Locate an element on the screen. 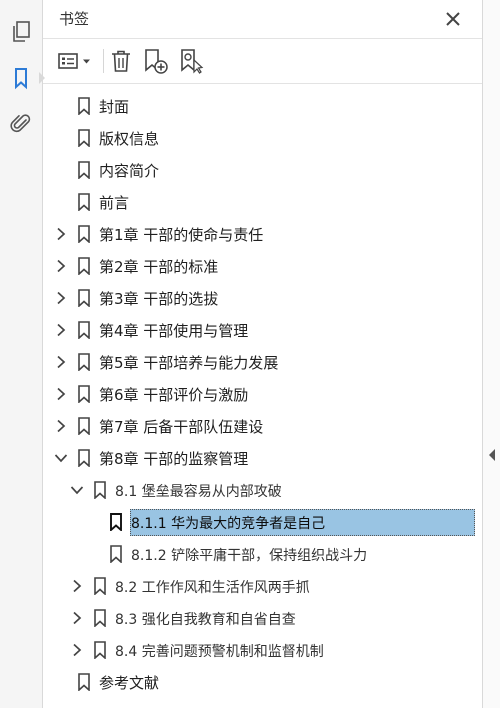  bookmark-row: 8.2 工作作风和生活作风两手抓 is located at coordinates (263, 586).